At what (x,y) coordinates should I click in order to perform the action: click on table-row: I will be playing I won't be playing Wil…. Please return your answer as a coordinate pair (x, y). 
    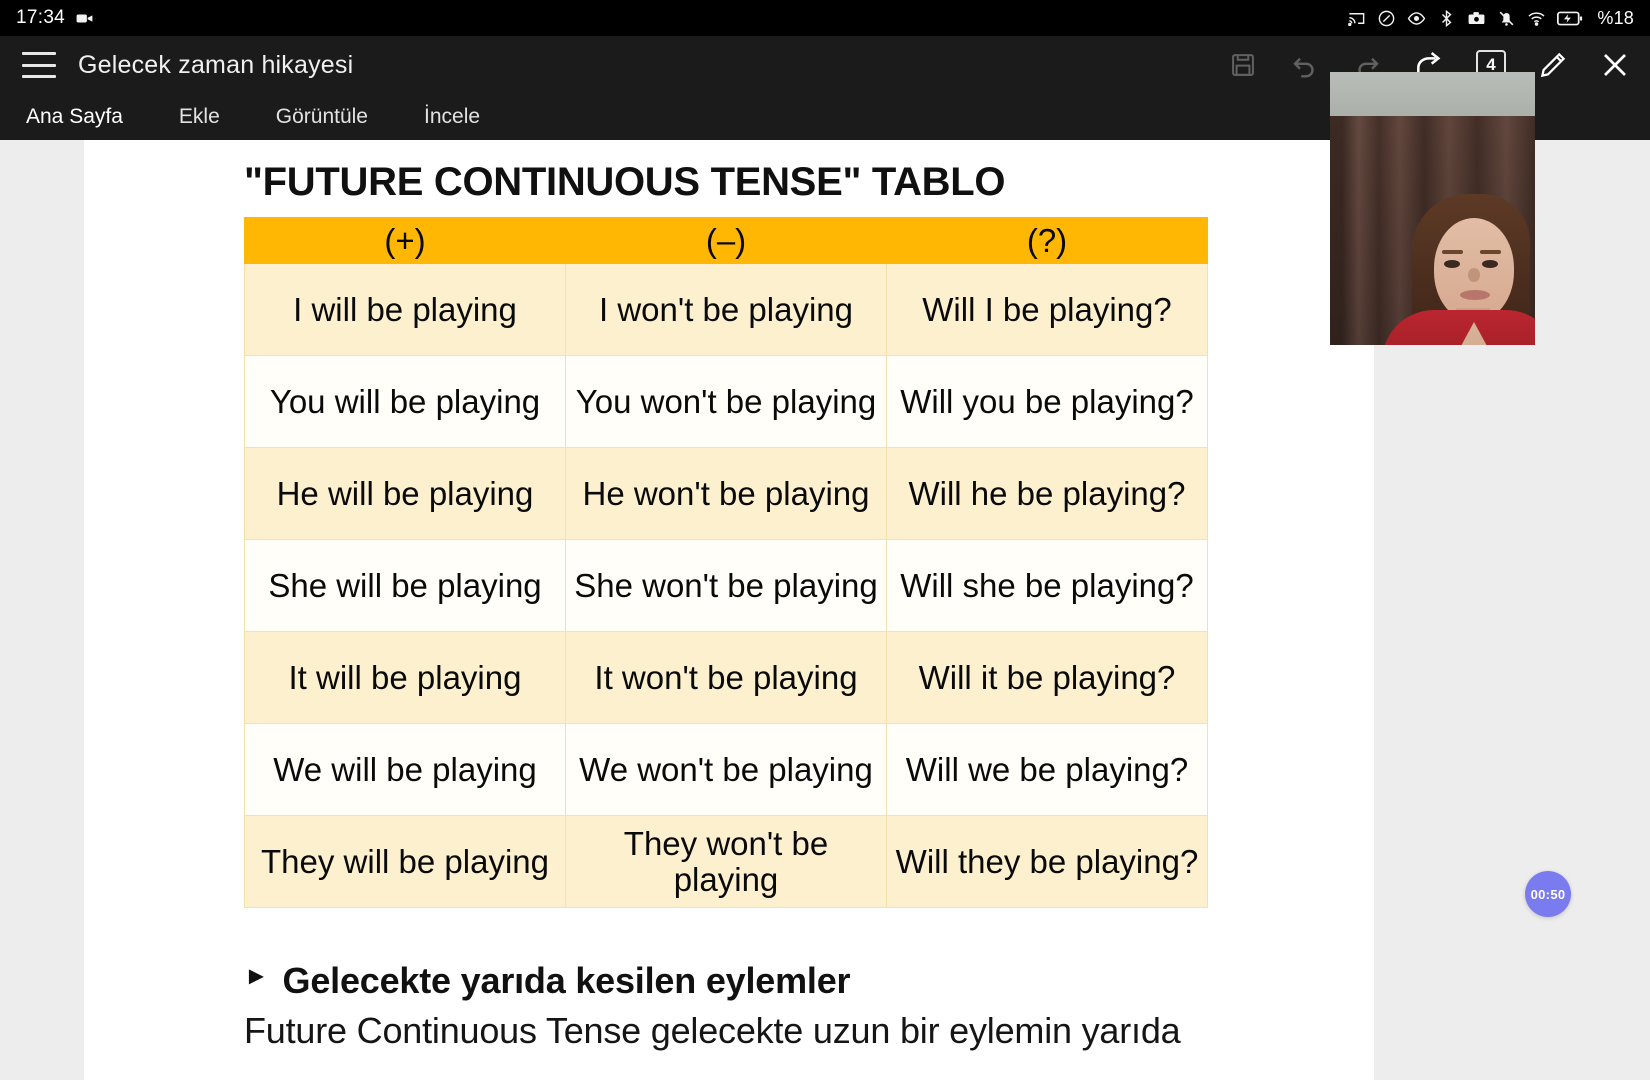
    Looking at the image, I should click on (726, 309).